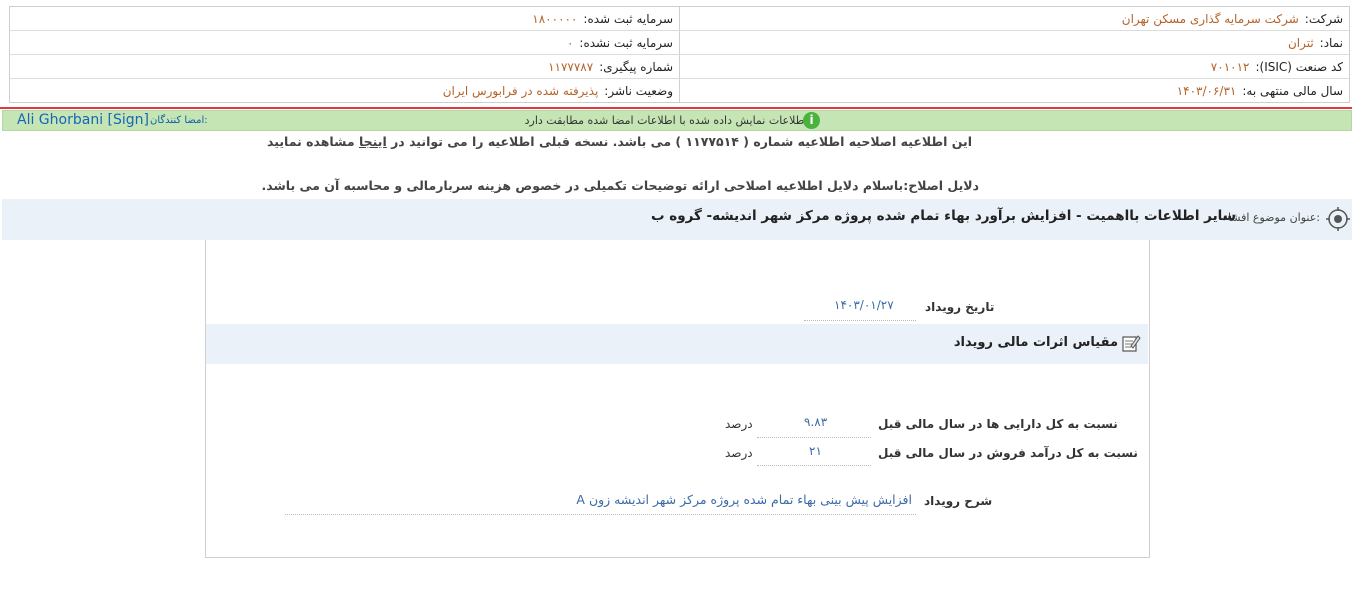 The image size is (1352, 600). I want to click on company-cell: شرکت: شرکت سرمایه گذاری مسکن تهران, so click(1014, 18).